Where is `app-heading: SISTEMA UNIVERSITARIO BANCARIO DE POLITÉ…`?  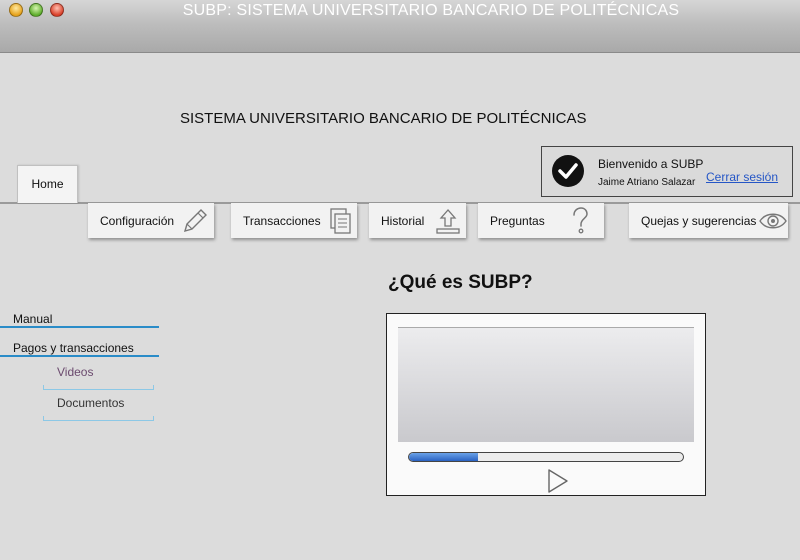
app-heading: SISTEMA UNIVERSITARIO BANCARIO DE POLITÉ… is located at coordinates (383, 118).